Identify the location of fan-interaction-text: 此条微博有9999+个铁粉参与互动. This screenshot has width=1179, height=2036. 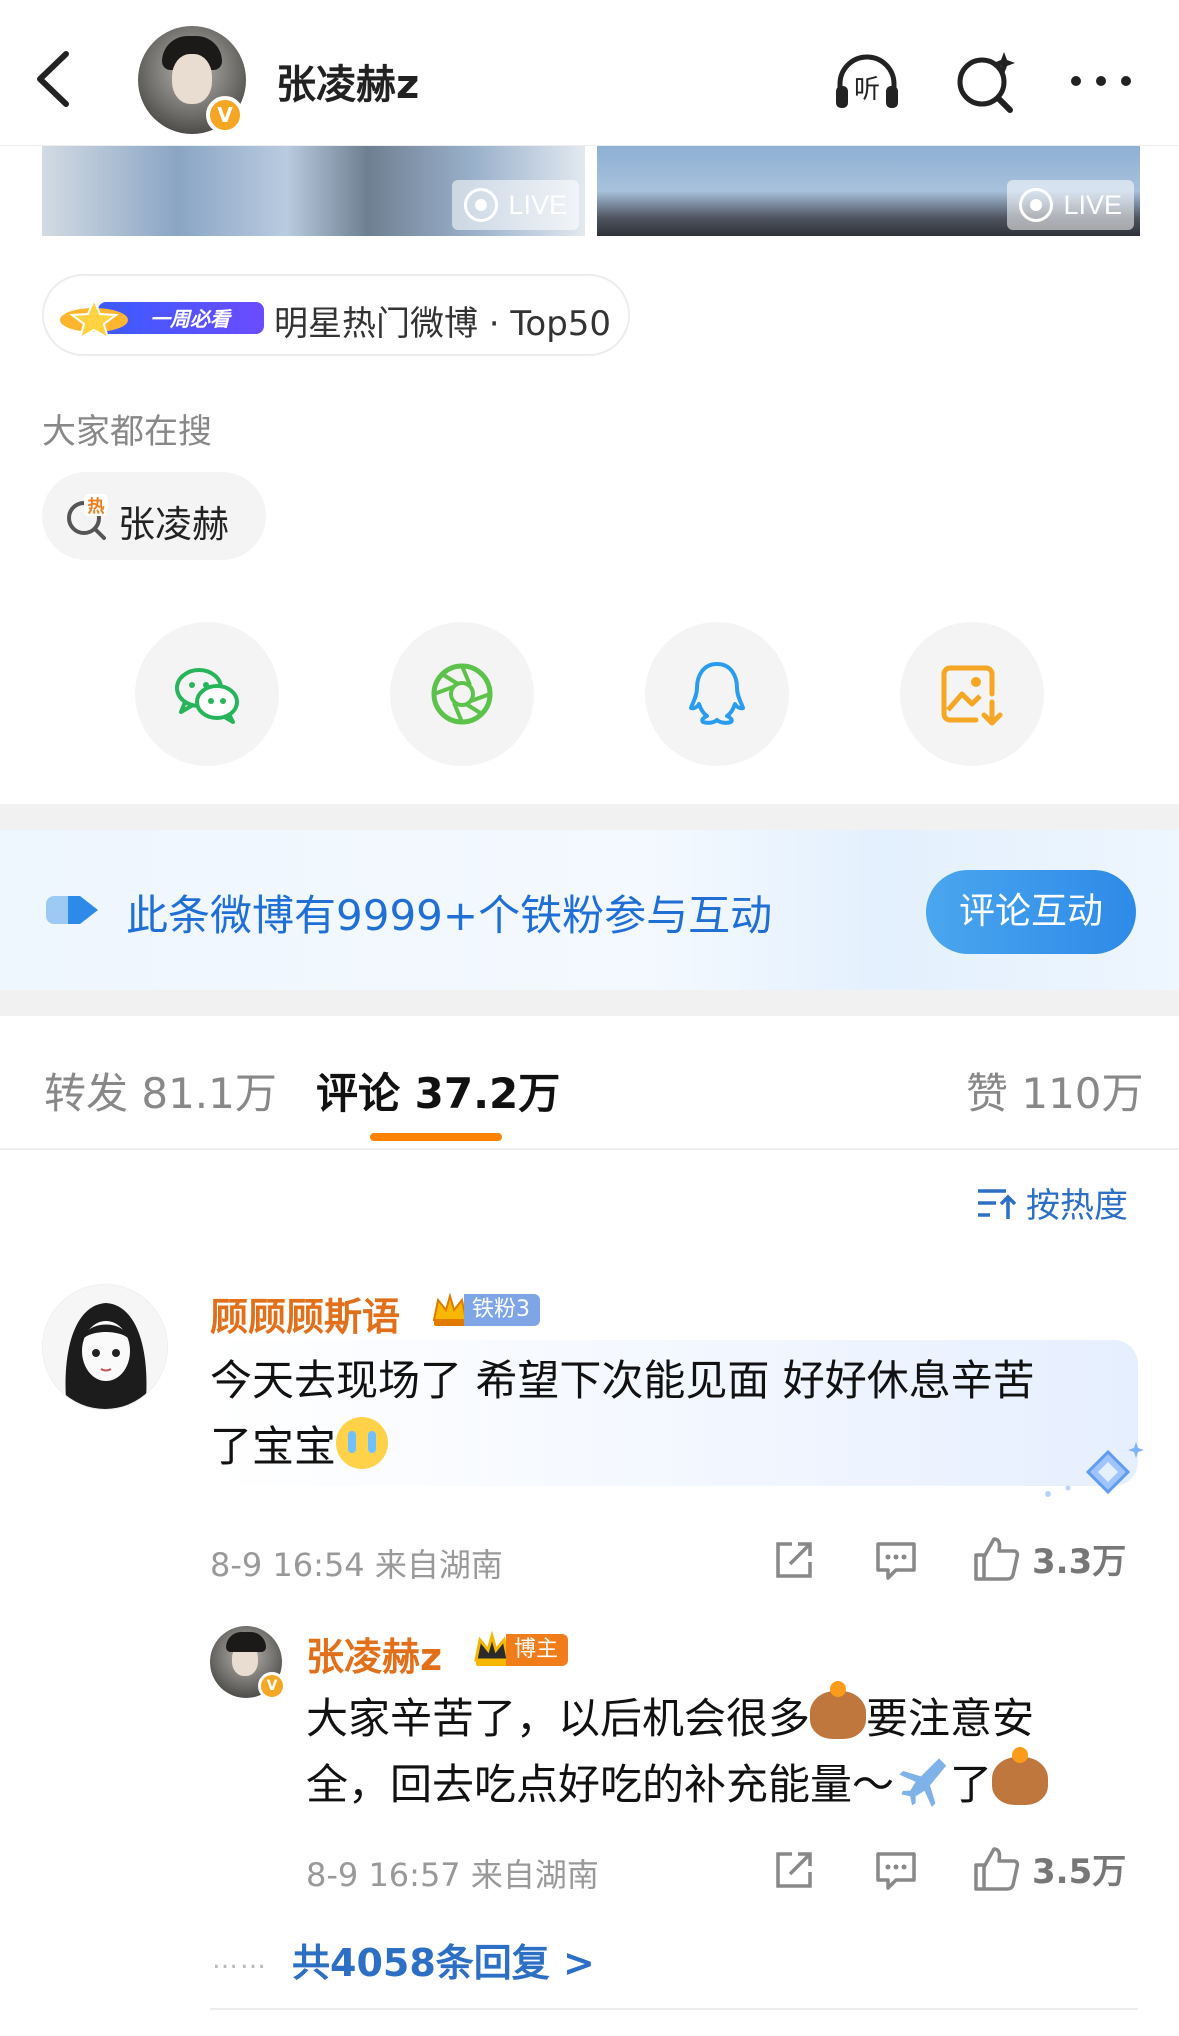
(449, 915).